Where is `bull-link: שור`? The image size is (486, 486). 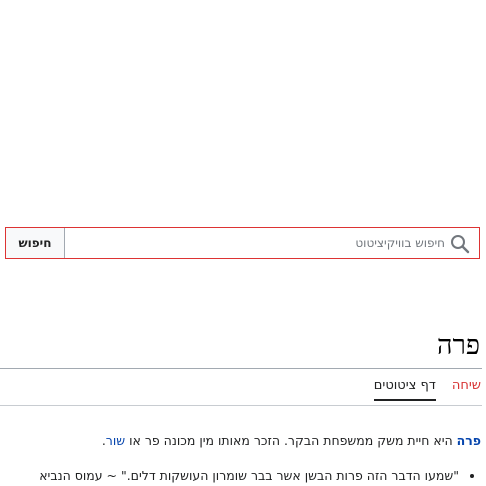
bull-link: שור is located at coordinates (115, 440).